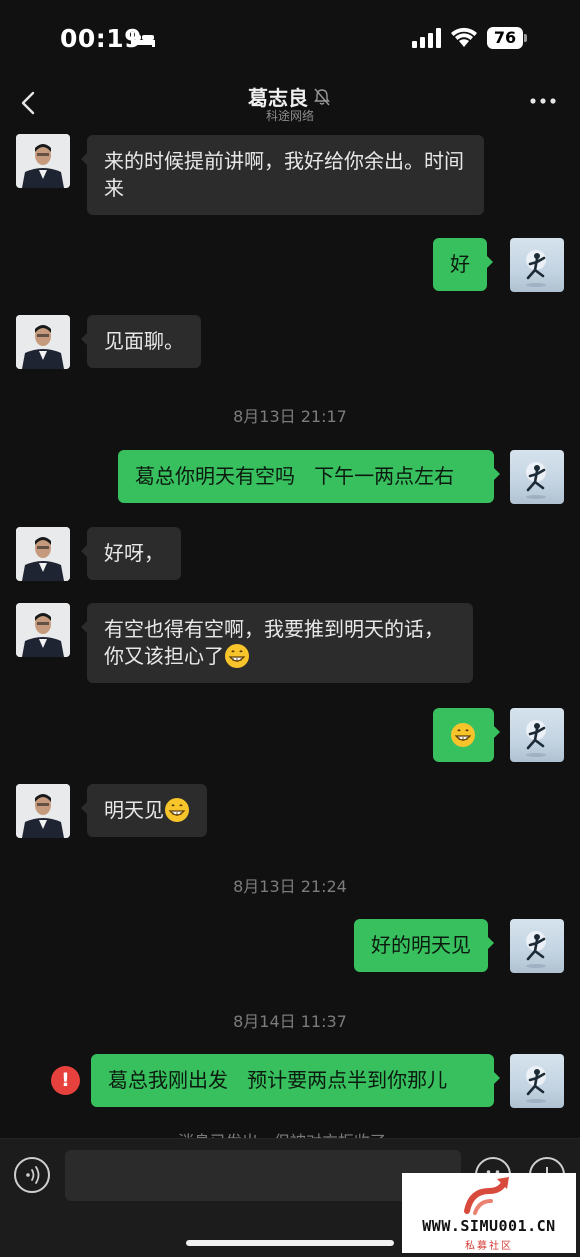  I want to click on watermark: WWW.SIMU001.CN 私募社区, so click(489, 1213).